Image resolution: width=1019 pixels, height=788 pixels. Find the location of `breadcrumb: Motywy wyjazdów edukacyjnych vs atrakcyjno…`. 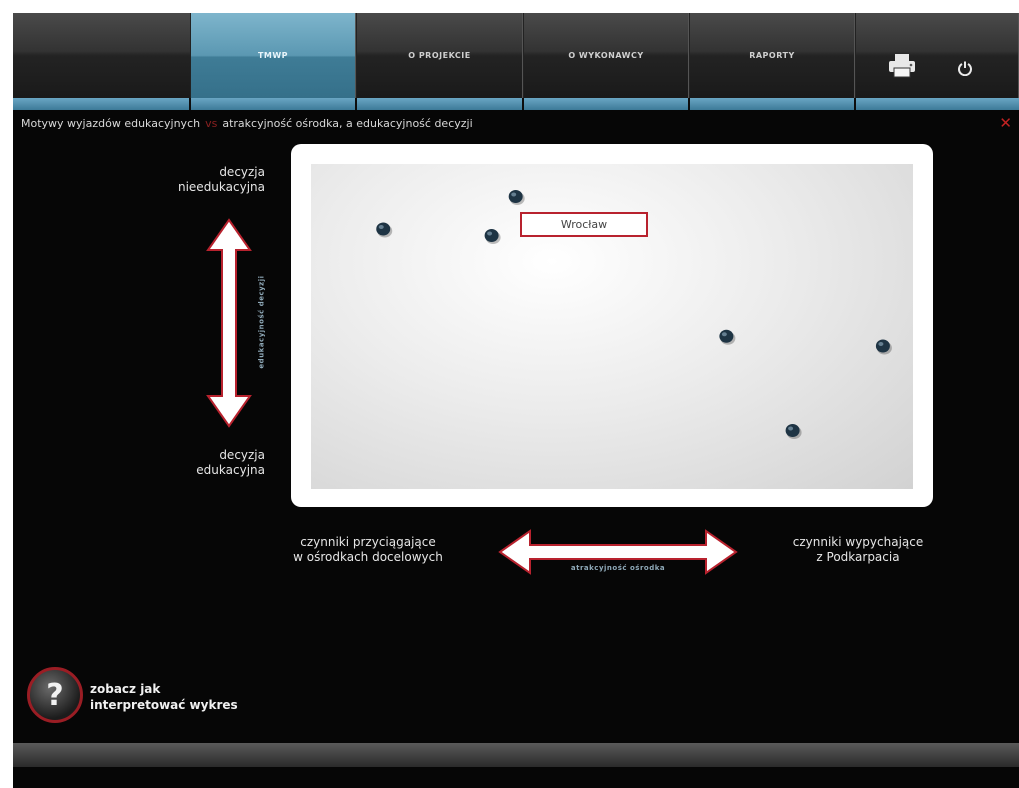

breadcrumb: Motywy wyjazdów edukacyjnych vs atrakcyjno… is located at coordinates (247, 123).